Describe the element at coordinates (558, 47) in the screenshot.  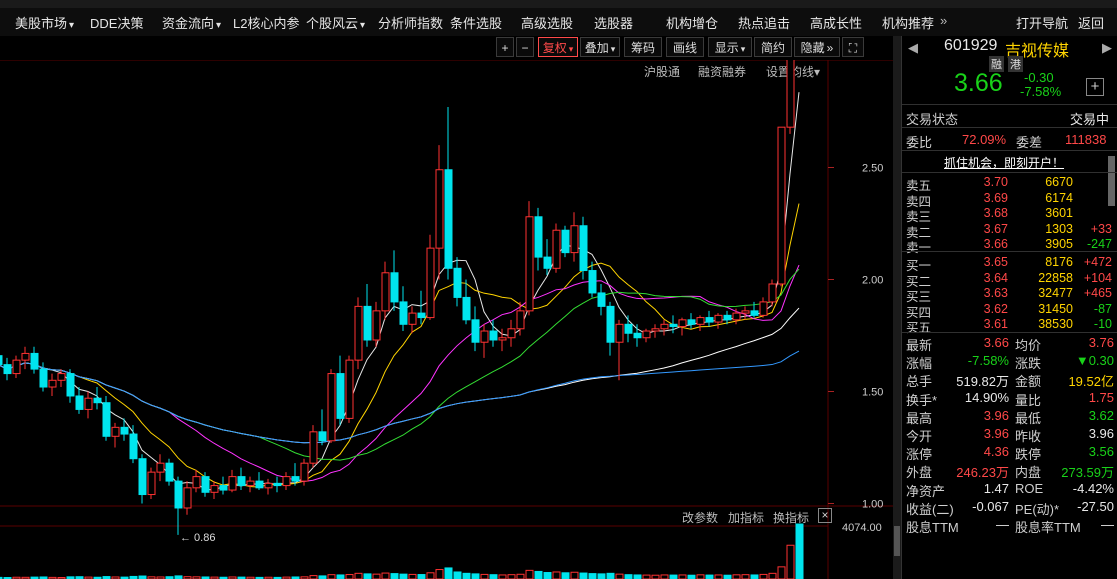
I see `adjust-rights-button: 复权 ▾` at that location.